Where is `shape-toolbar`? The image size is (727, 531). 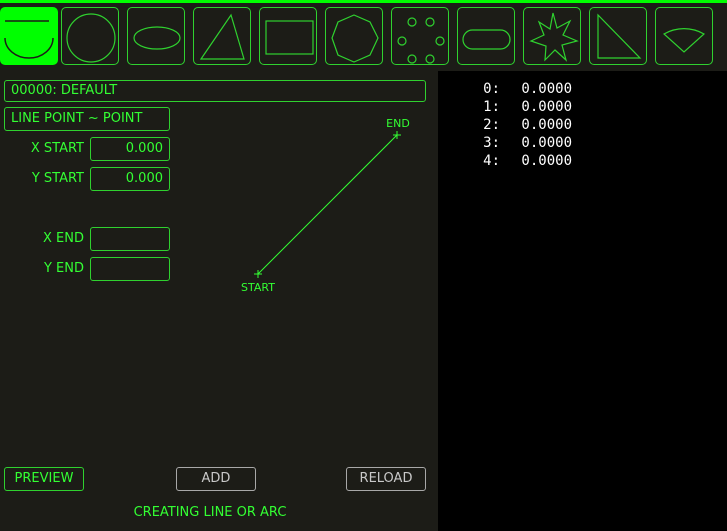
shape-toolbar is located at coordinates (363, 35).